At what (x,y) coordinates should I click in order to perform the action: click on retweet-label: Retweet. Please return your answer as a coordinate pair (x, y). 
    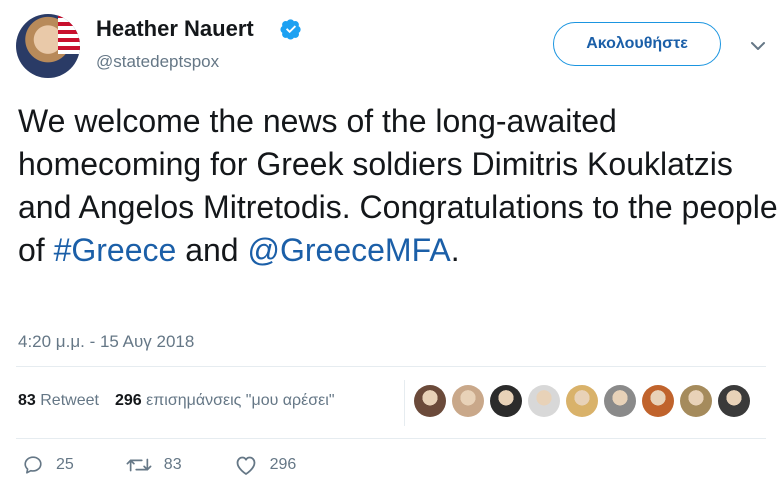
    Looking at the image, I should click on (69, 400).